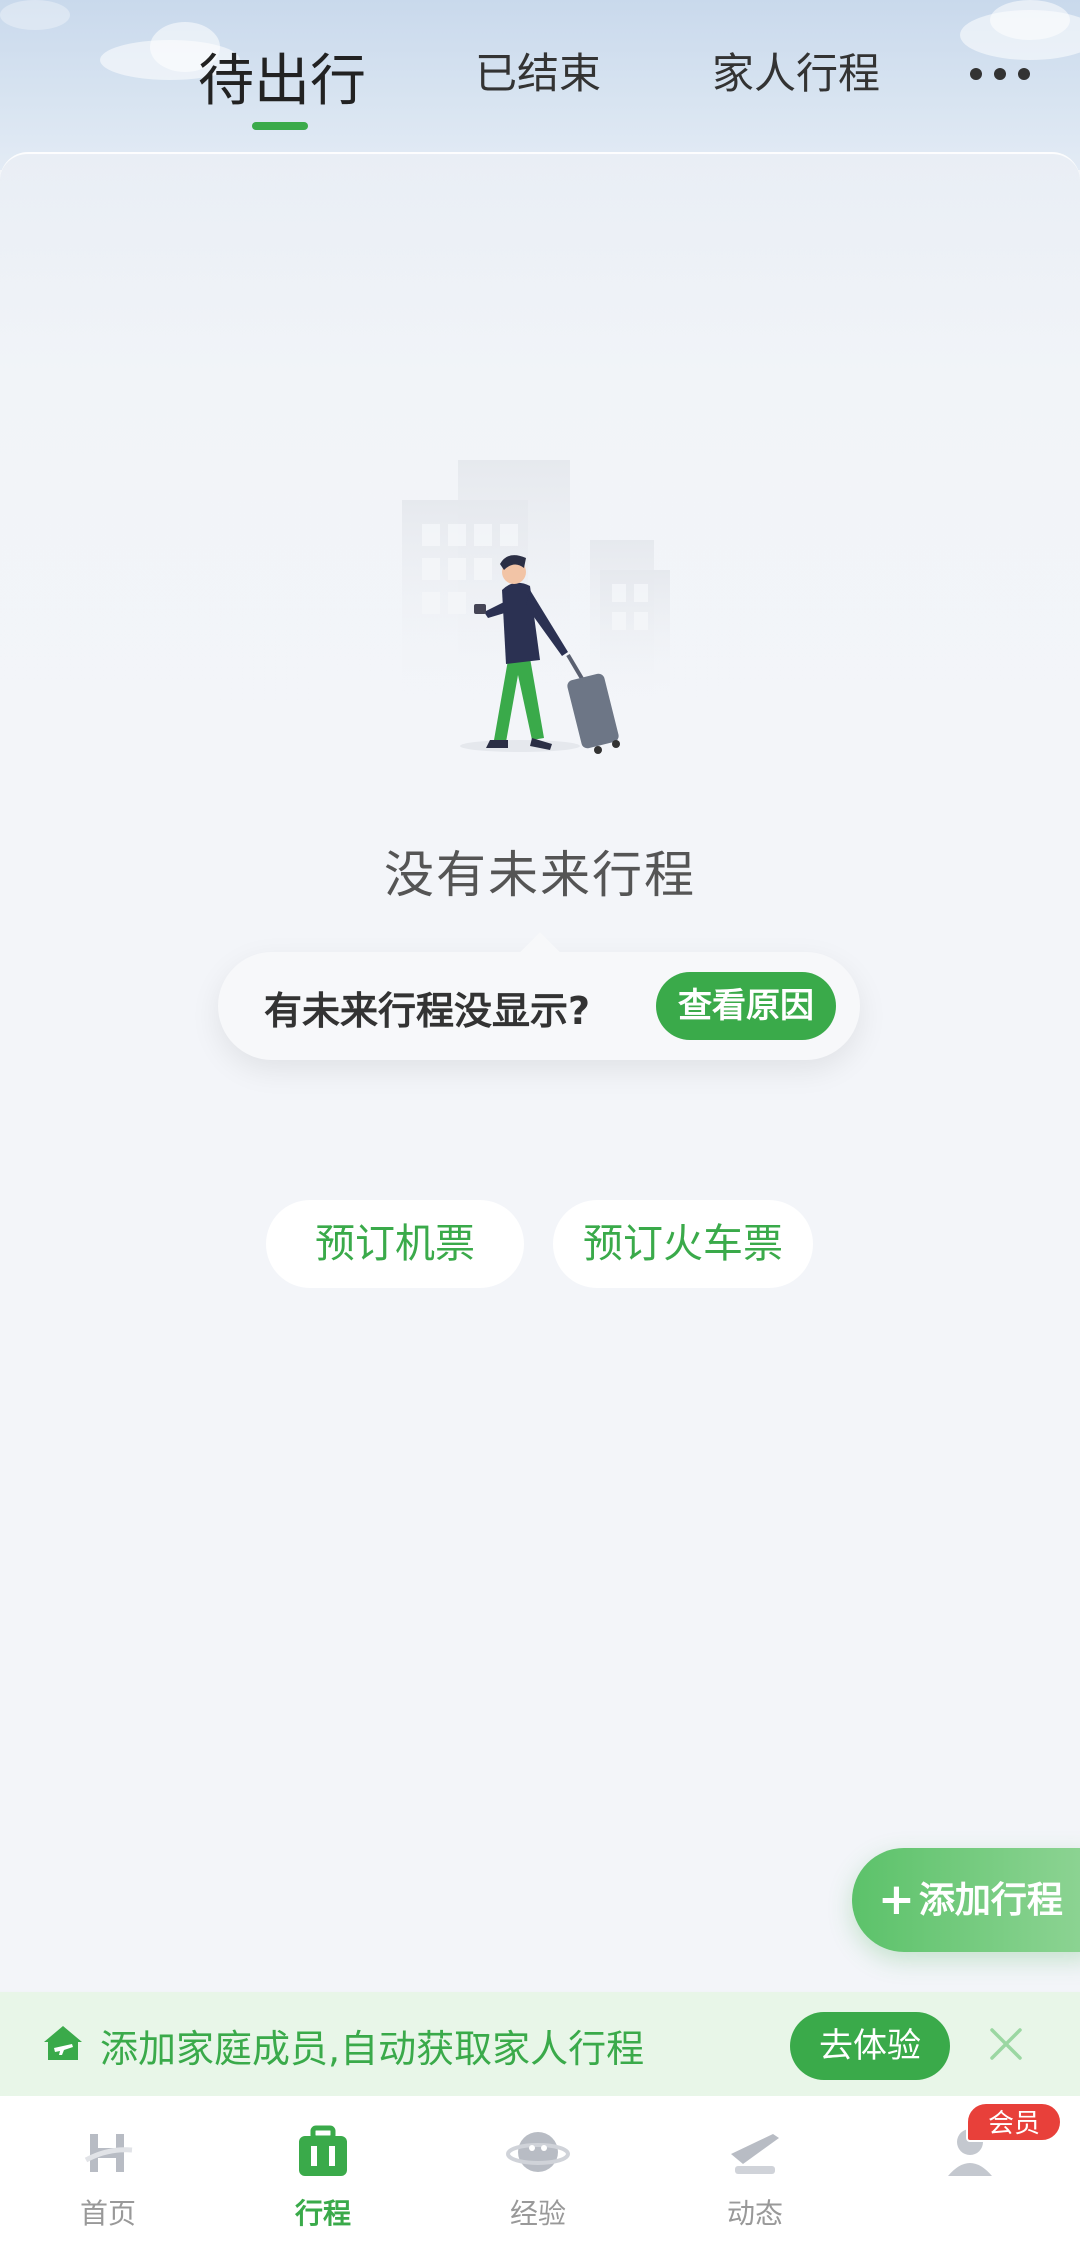 This screenshot has height=2243, width=1080. I want to click on planet-icon, so click(538, 2152).